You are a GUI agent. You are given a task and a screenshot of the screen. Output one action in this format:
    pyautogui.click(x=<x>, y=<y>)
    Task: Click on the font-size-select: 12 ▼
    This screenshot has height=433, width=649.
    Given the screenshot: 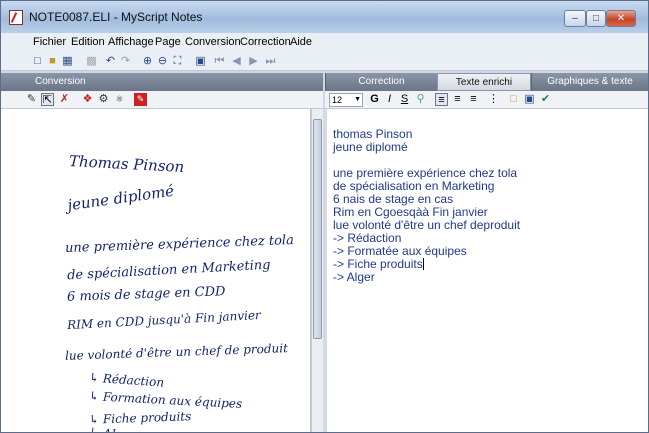 What is the action you would take?
    pyautogui.click(x=346, y=100)
    